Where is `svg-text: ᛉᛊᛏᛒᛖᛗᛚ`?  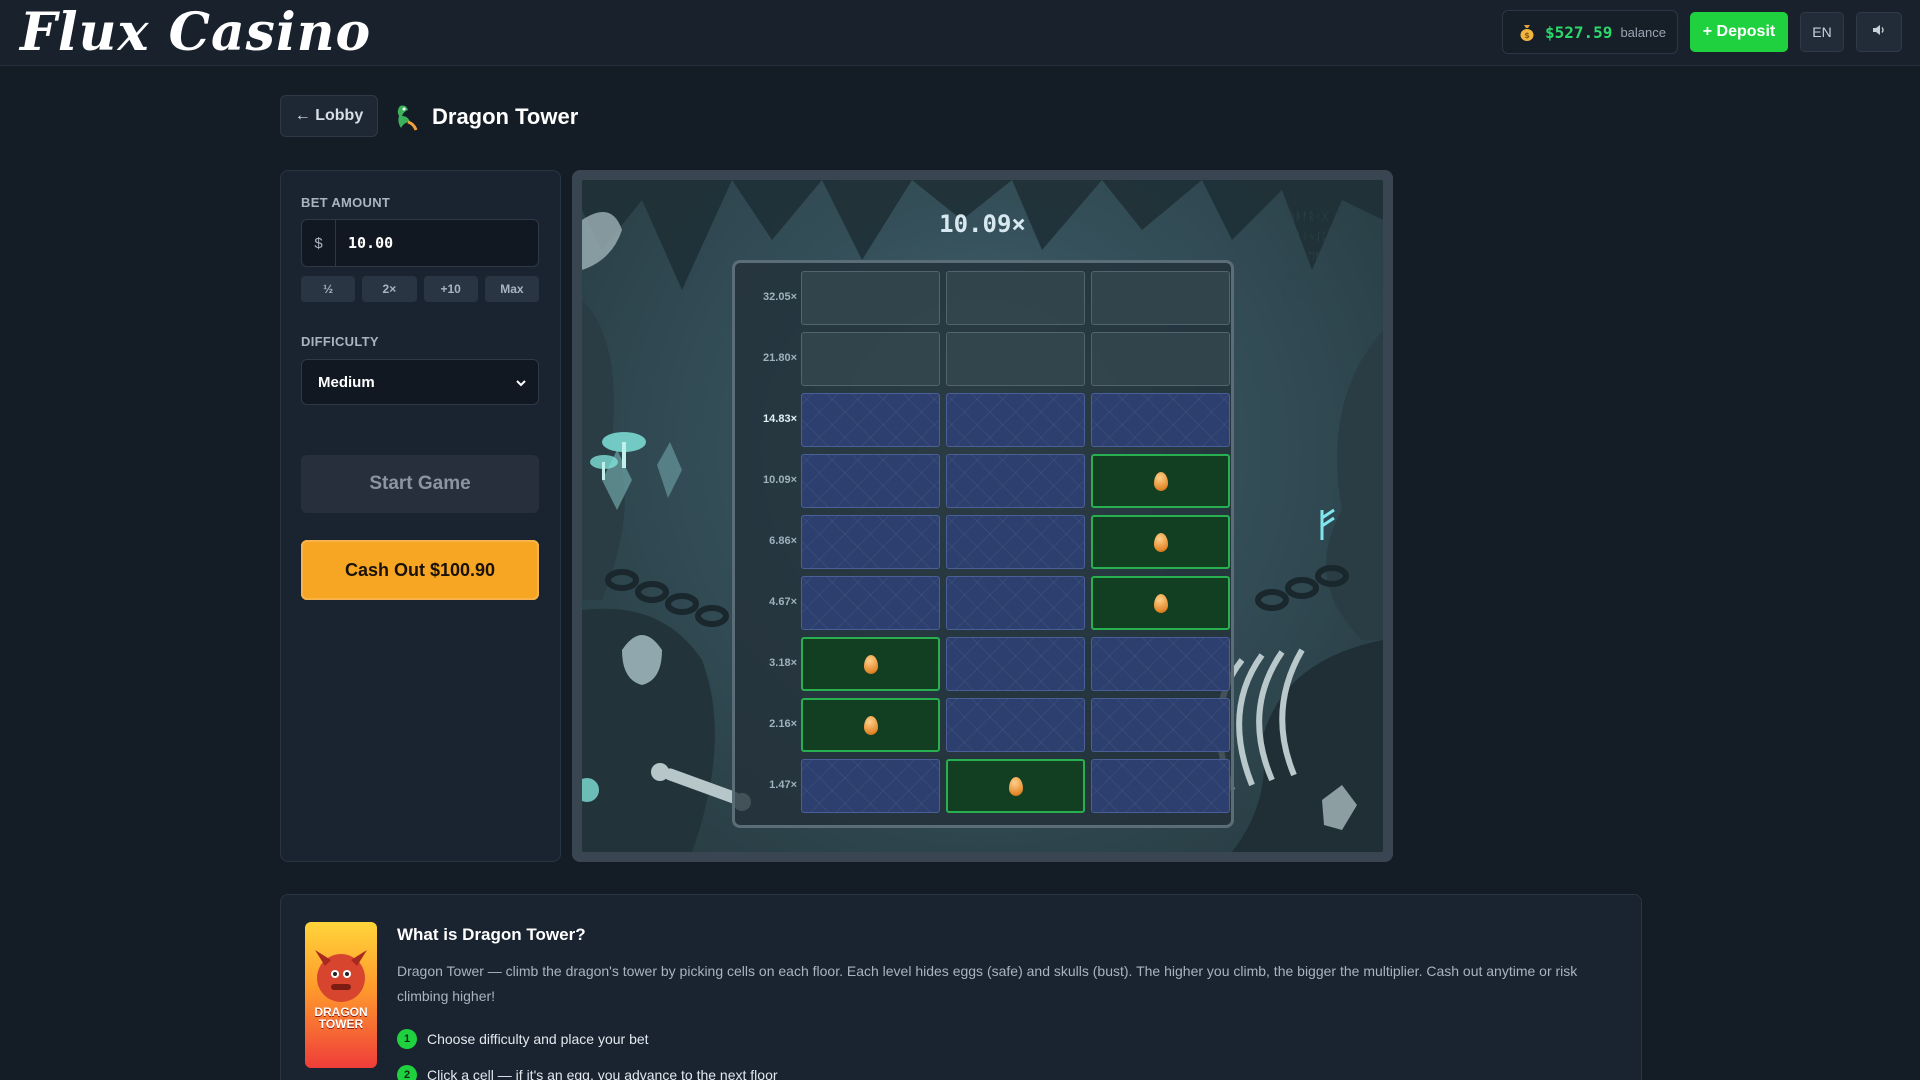
svg-text: ᛉᛊᛏᛒᛖᛗᛚ is located at coordinates (1305, 256).